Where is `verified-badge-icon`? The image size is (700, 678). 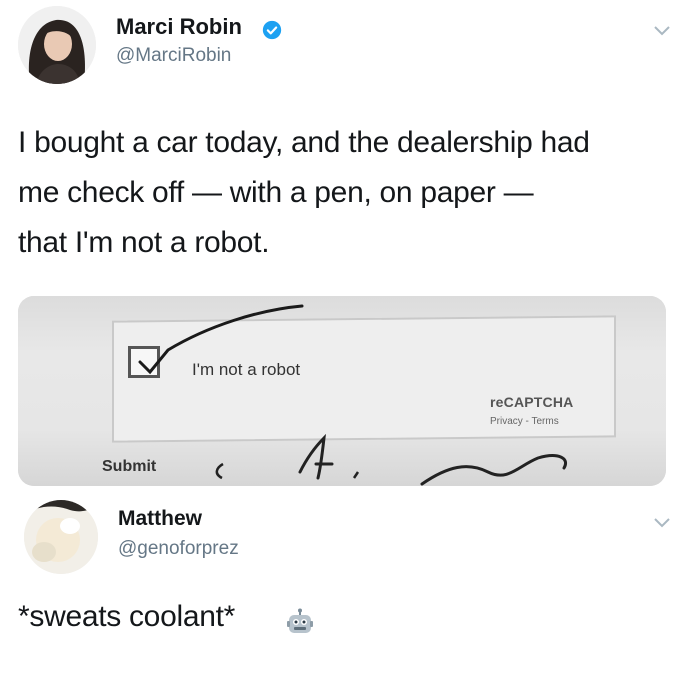
verified-badge-icon is located at coordinates (272, 30).